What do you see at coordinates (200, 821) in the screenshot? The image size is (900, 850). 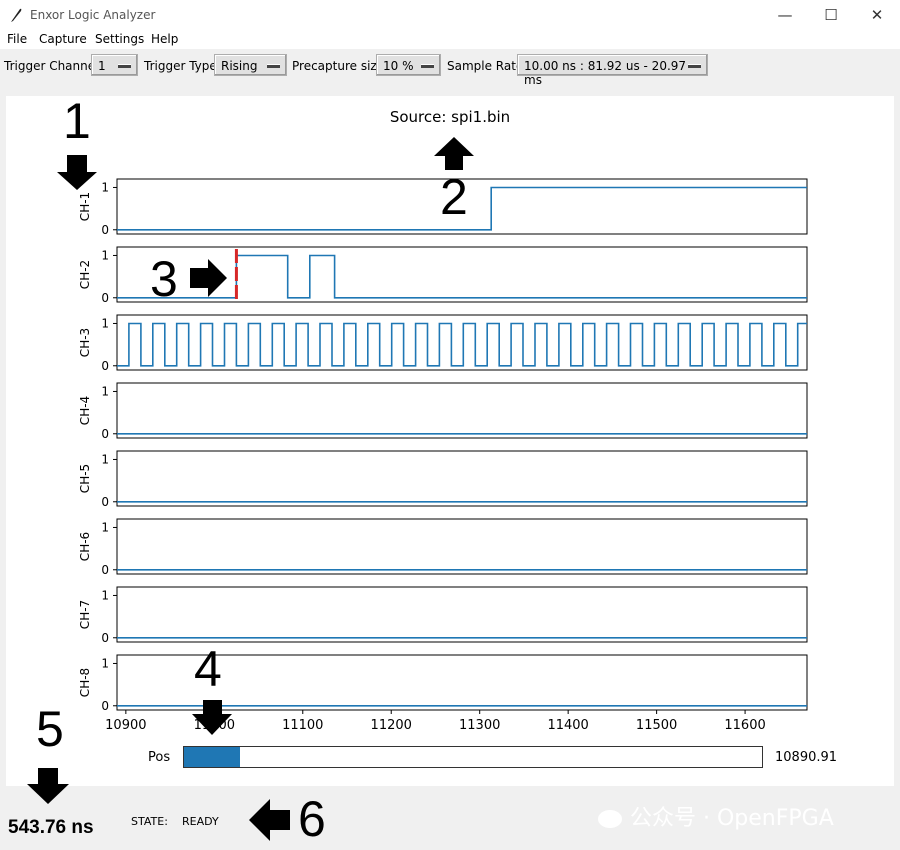 I see `state-value: READY` at bounding box center [200, 821].